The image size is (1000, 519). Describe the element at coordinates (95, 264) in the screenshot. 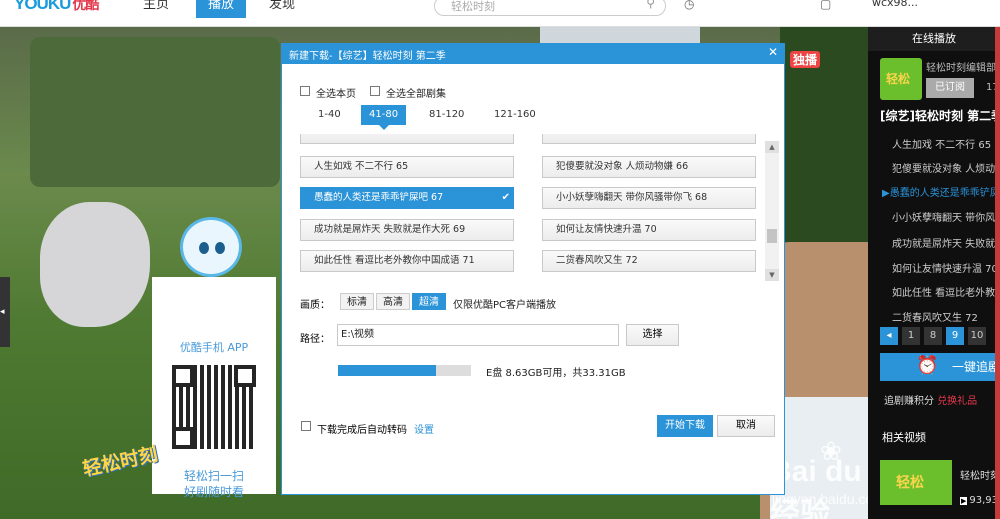

I see `video-dog` at that location.